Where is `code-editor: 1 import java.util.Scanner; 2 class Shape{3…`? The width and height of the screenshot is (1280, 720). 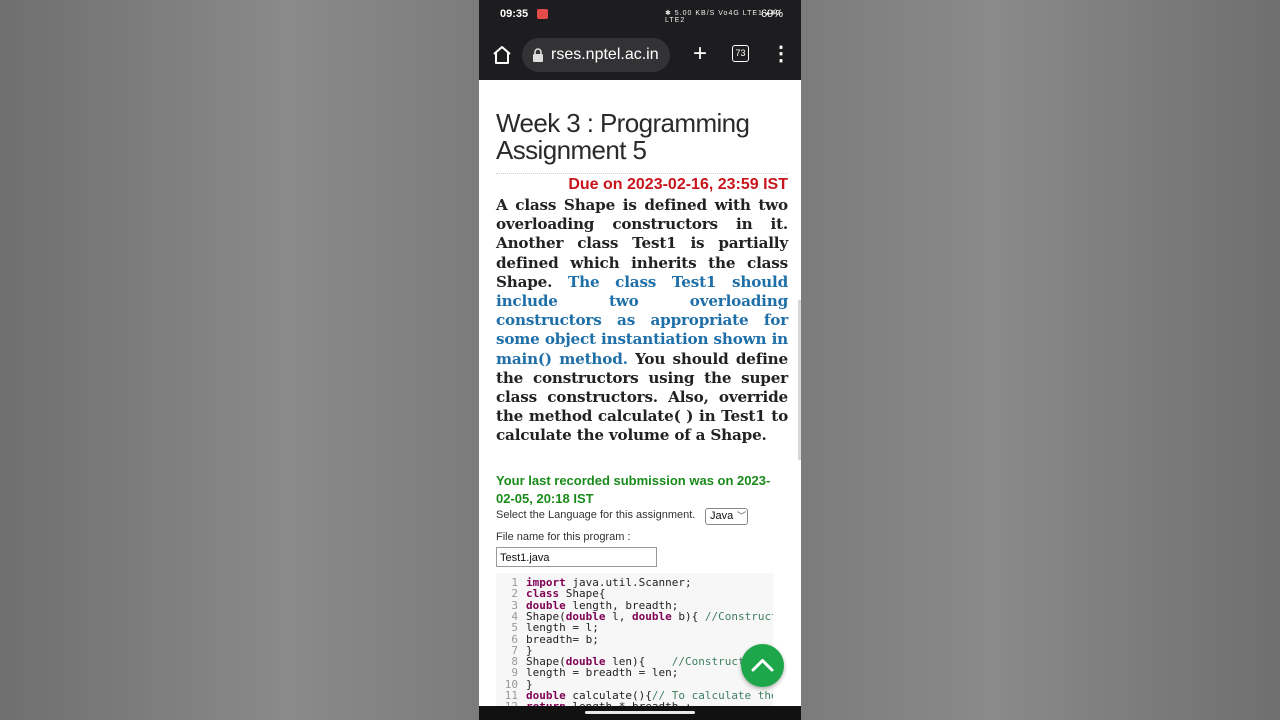 code-editor: 1 import java.util.Scanner; 2 class Shape{3… is located at coordinates (634, 639).